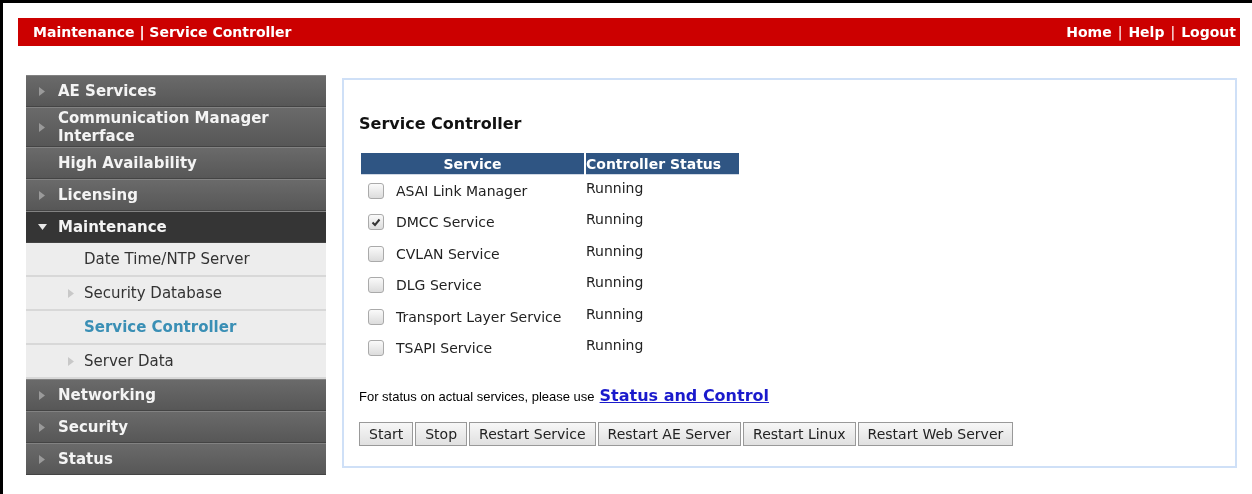  What do you see at coordinates (935, 434) in the screenshot?
I see `action-button: Restart Web Server` at bounding box center [935, 434].